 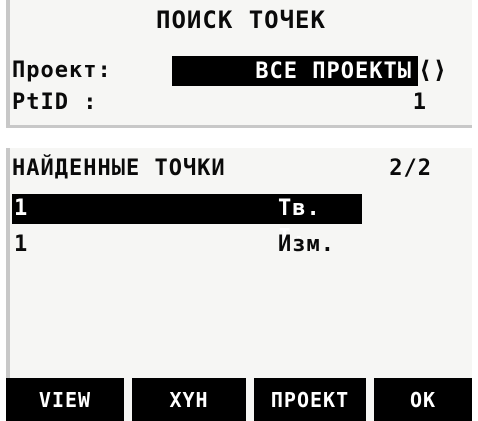 What do you see at coordinates (423, 399) in the screenshot?
I see `ok-button: OK` at bounding box center [423, 399].